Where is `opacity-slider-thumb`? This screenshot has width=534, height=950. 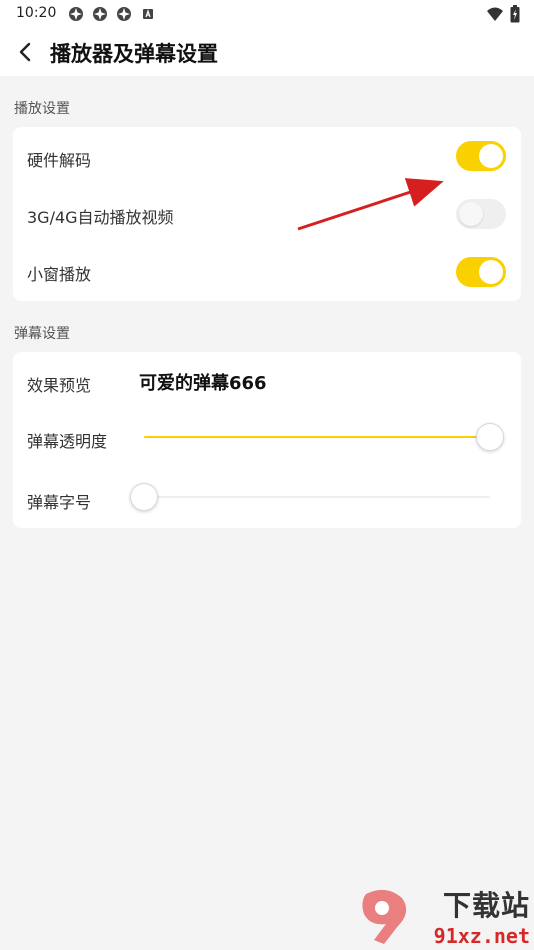
opacity-slider-thumb is located at coordinates (490, 437).